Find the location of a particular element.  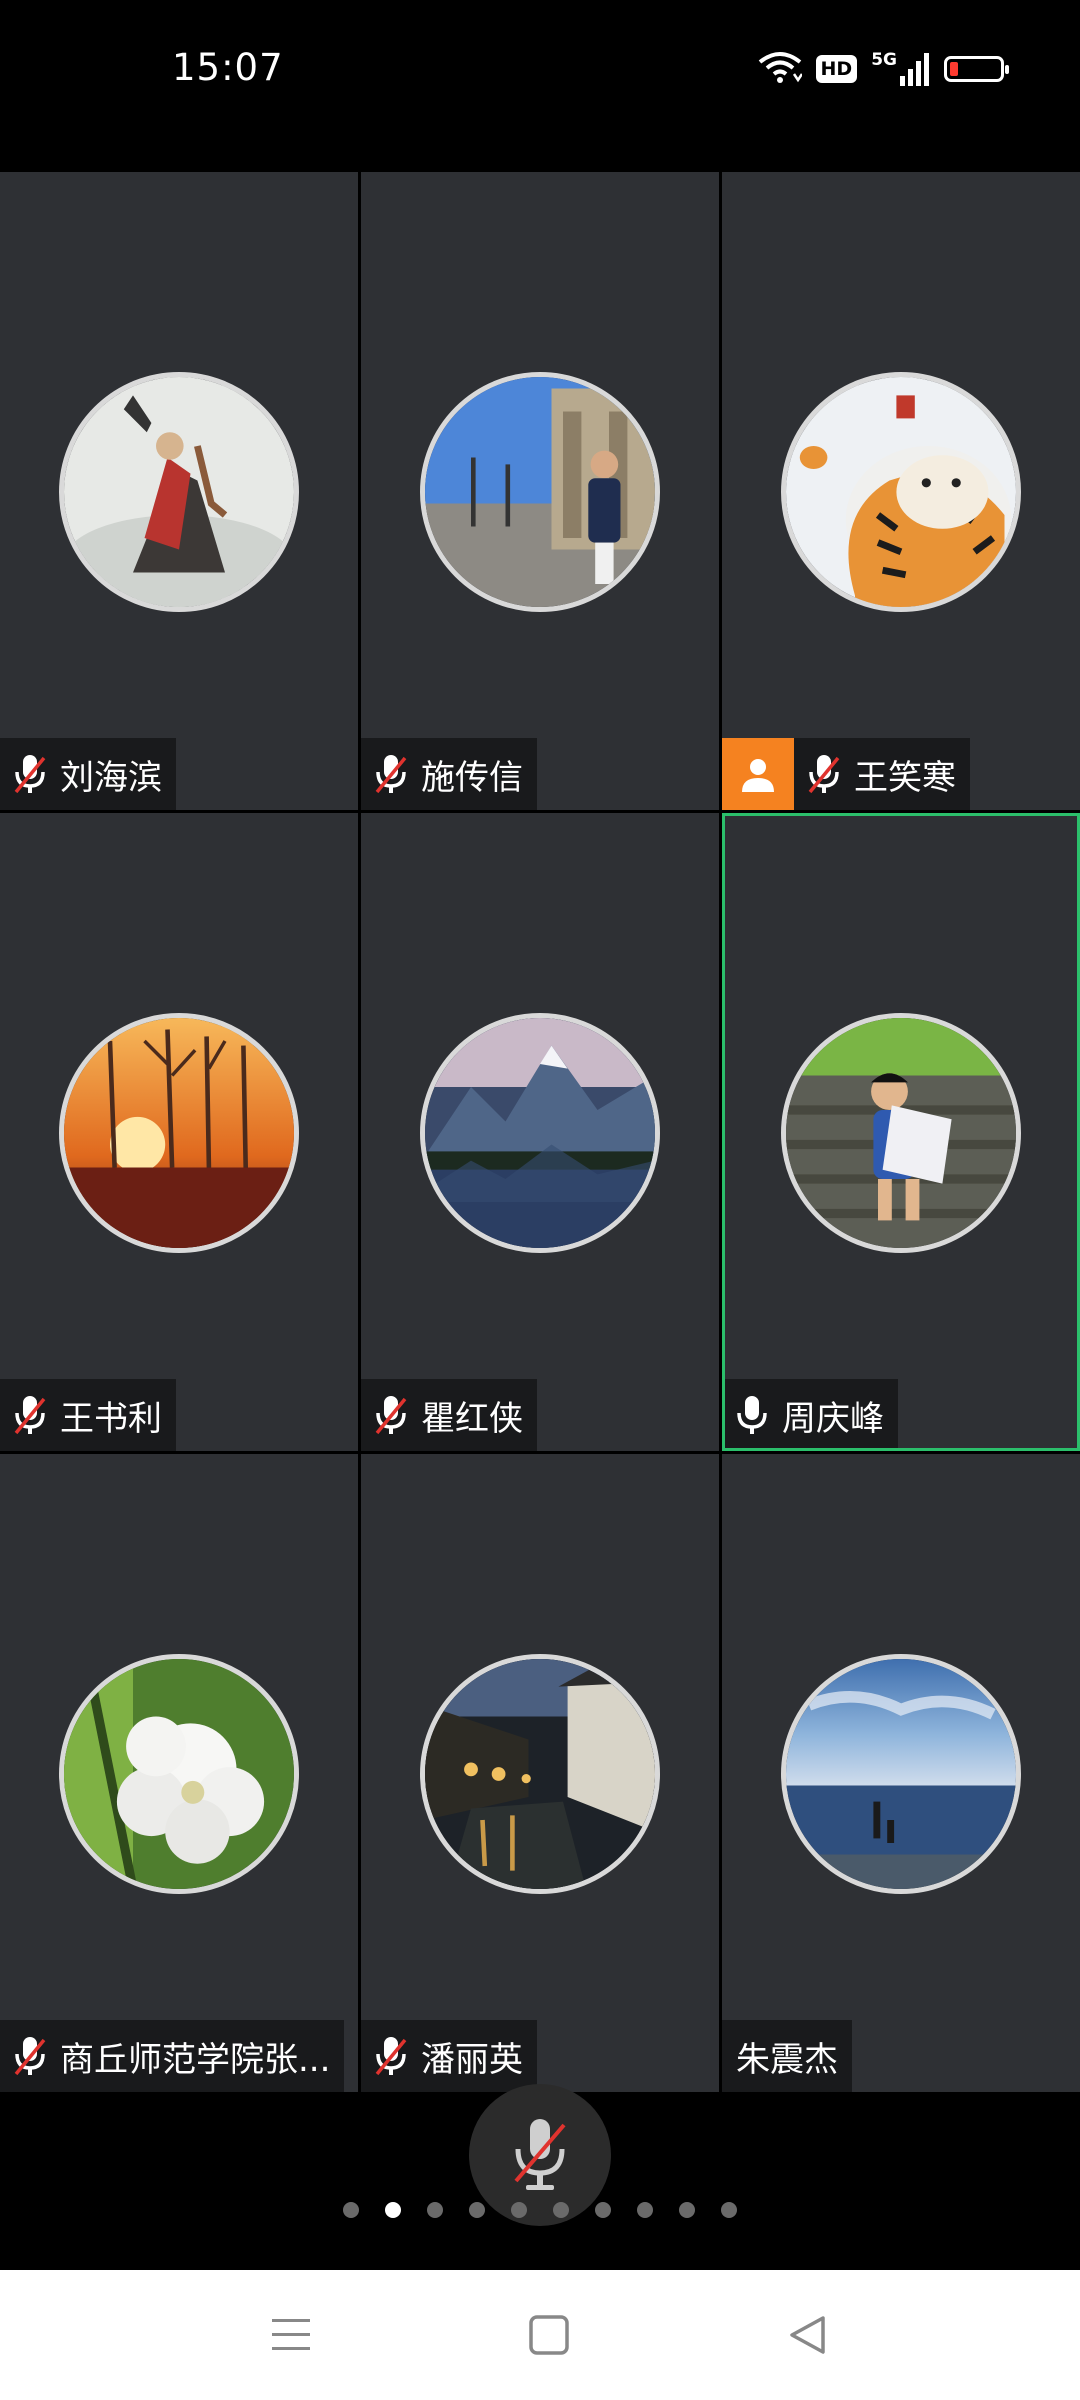

participant-tile-active-speaker: 周庆峰 is located at coordinates (901, 1132).